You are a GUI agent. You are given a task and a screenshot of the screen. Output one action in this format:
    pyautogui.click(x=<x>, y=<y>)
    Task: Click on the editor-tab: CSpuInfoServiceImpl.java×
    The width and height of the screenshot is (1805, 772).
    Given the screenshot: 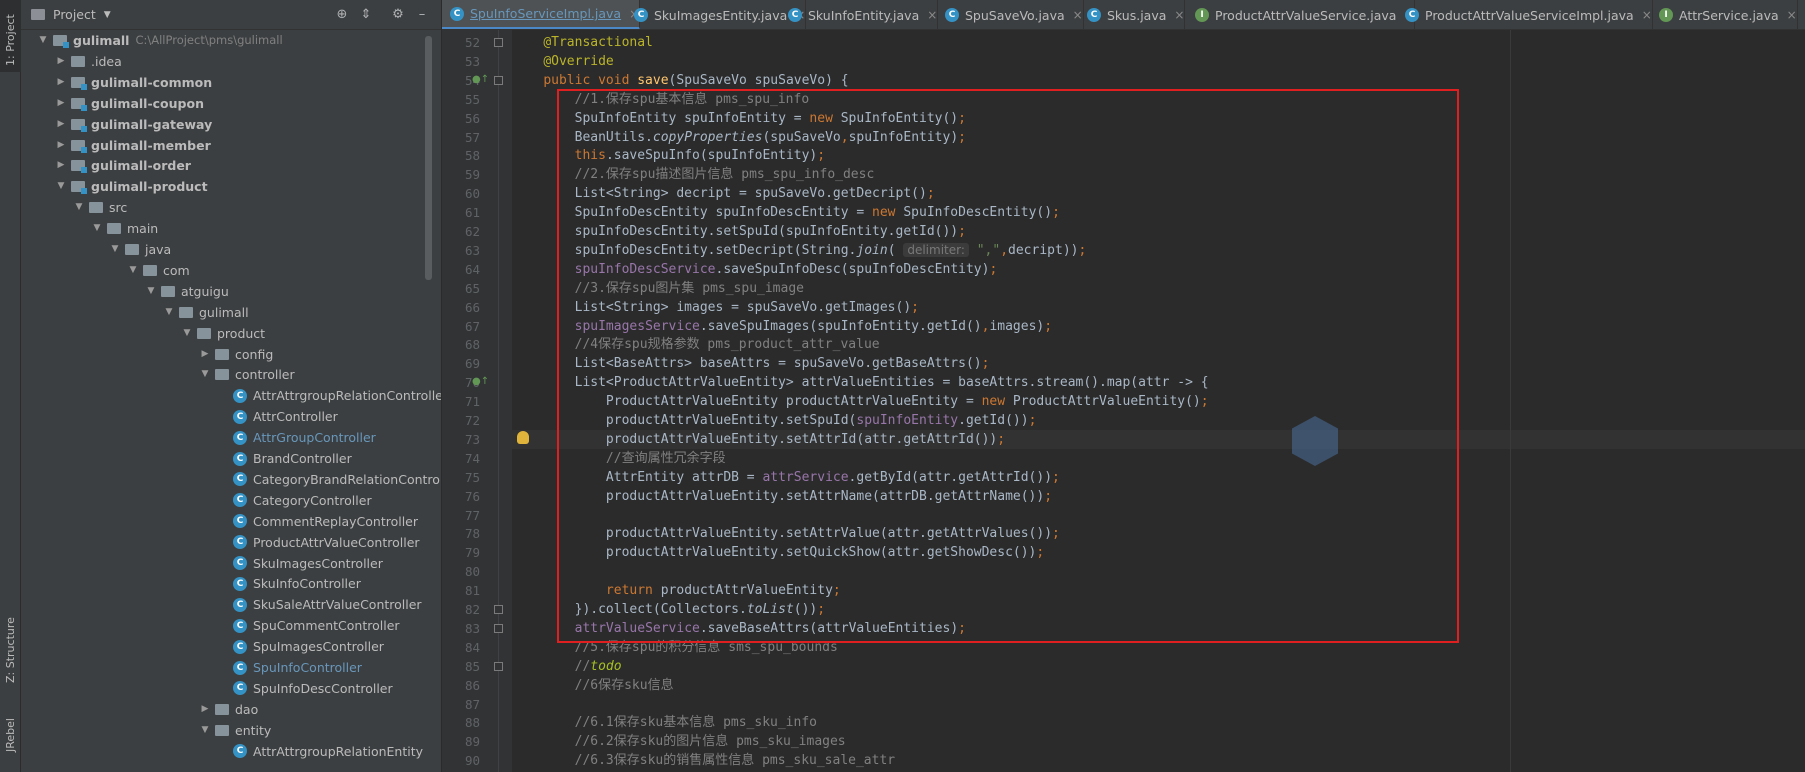 What is the action you would take?
    pyautogui.click(x=541, y=14)
    